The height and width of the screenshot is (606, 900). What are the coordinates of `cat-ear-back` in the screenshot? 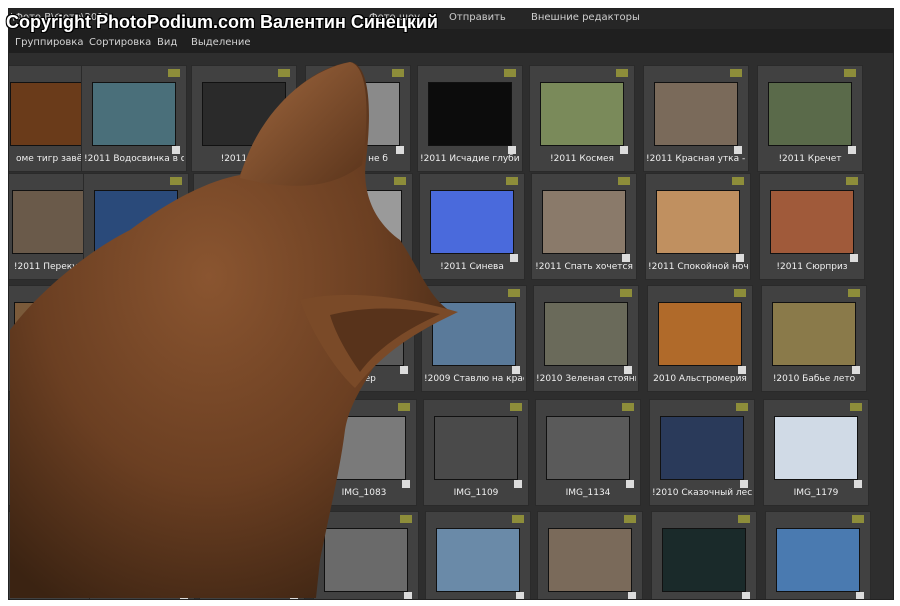 It's located at (303, 124).